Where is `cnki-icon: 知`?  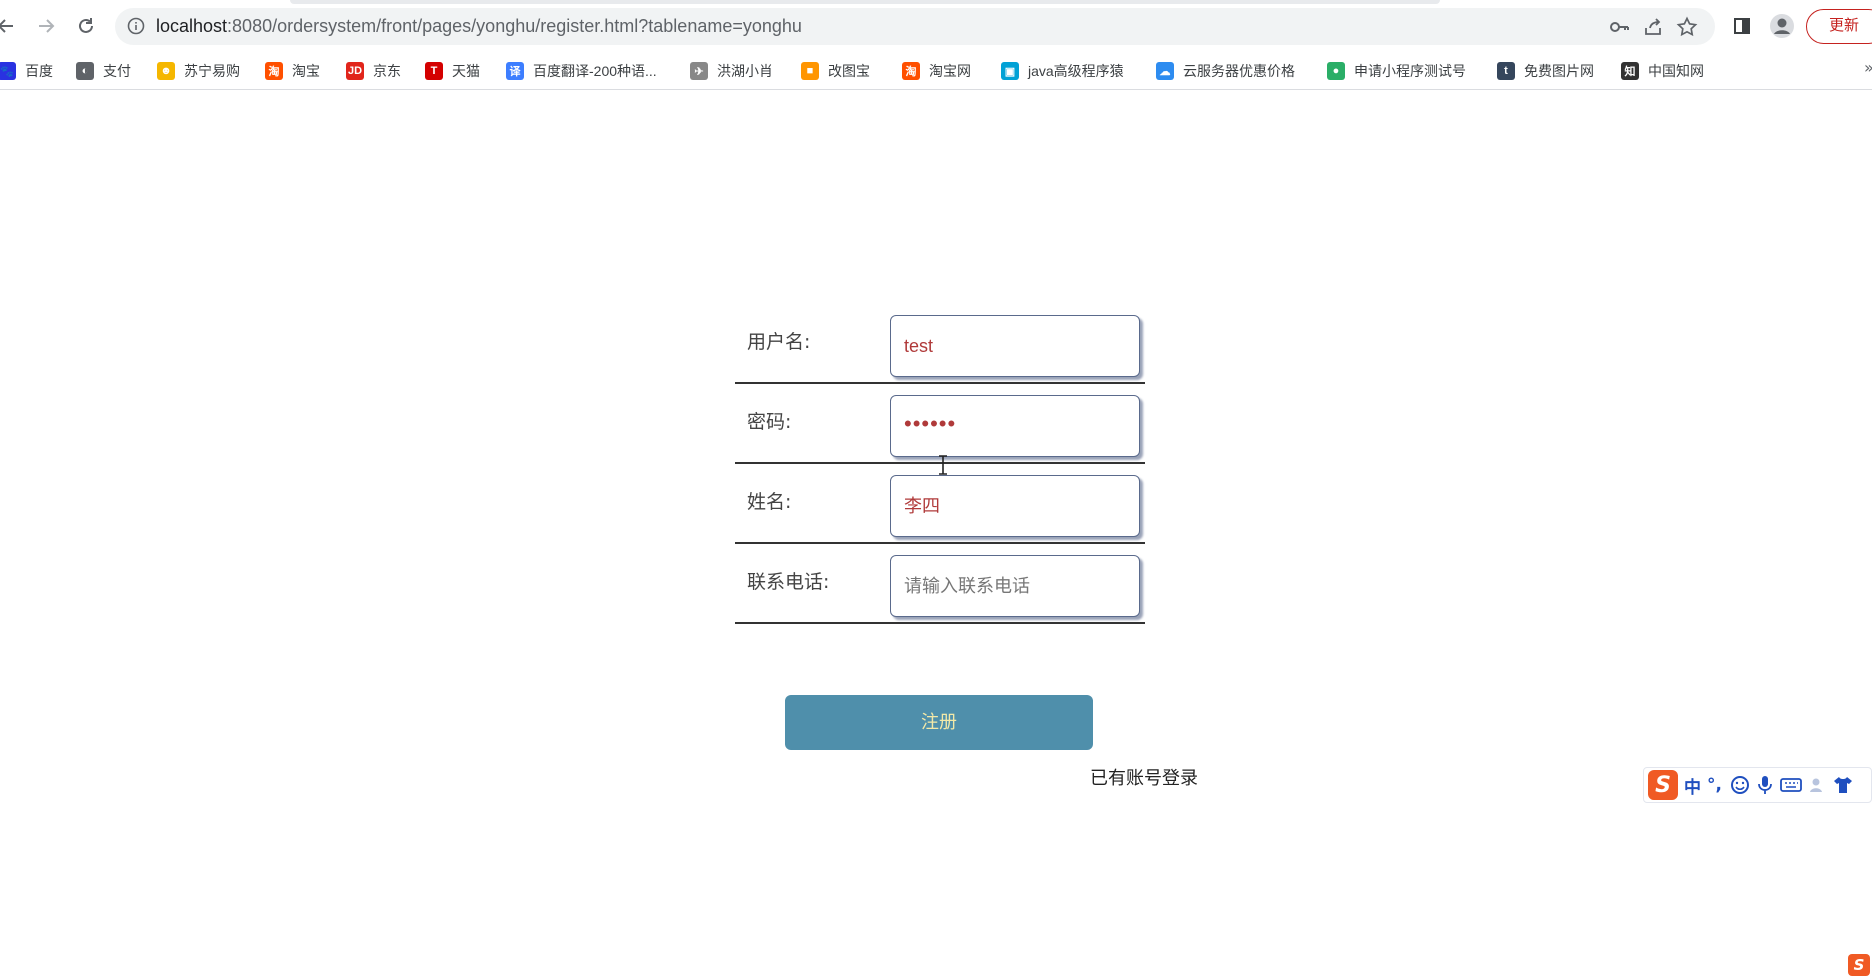 cnki-icon: 知 is located at coordinates (1630, 71).